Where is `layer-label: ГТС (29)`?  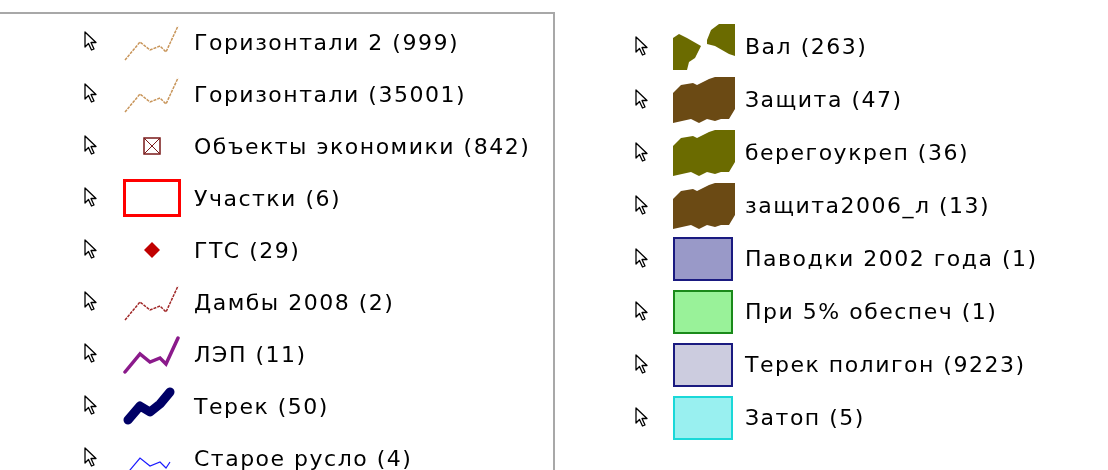
layer-label: ГТС (29) is located at coordinates (247, 250).